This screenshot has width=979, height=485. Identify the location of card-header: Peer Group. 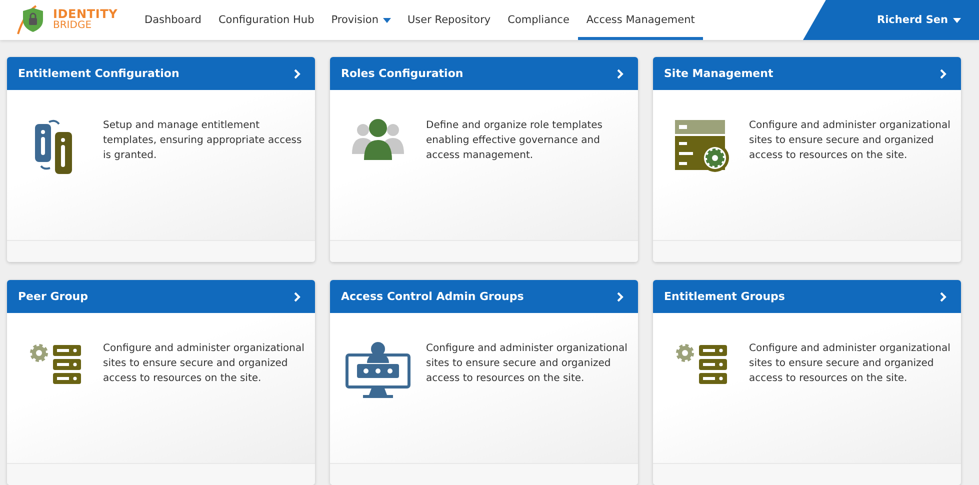
(161, 296).